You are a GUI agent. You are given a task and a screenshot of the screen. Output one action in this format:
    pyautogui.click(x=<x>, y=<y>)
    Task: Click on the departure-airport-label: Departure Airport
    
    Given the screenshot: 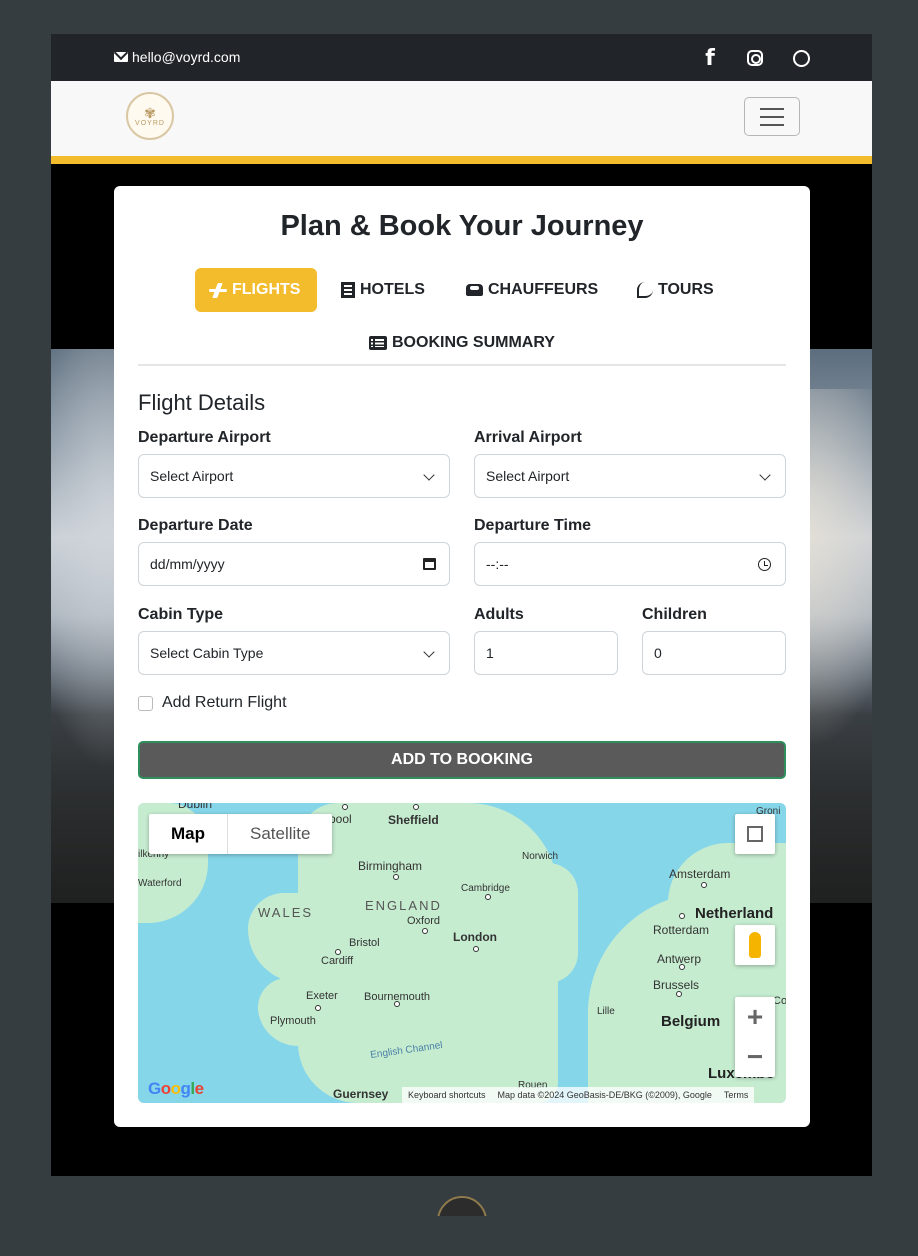 What is the action you would take?
    pyautogui.click(x=204, y=437)
    